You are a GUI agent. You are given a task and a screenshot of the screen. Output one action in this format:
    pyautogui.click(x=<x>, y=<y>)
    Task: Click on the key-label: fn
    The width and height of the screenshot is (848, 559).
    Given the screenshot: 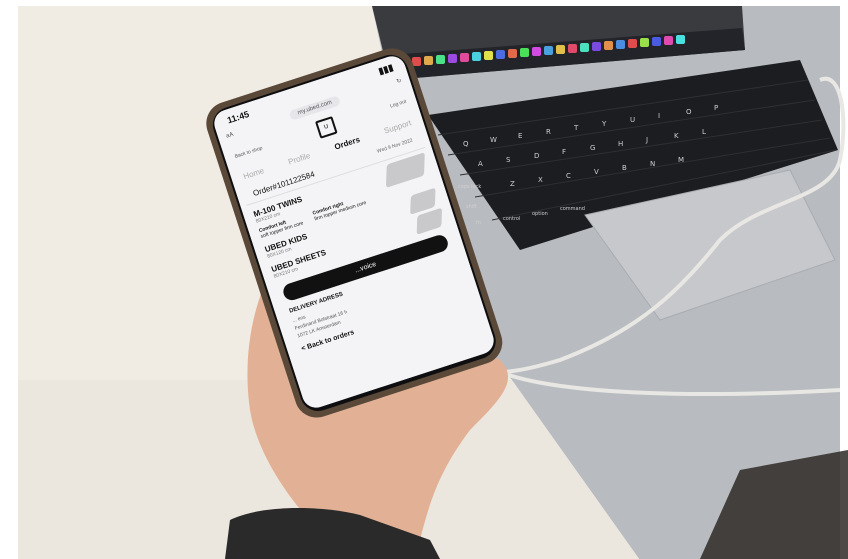 What is the action you would take?
    pyautogui.click(x=478, y=223)
    